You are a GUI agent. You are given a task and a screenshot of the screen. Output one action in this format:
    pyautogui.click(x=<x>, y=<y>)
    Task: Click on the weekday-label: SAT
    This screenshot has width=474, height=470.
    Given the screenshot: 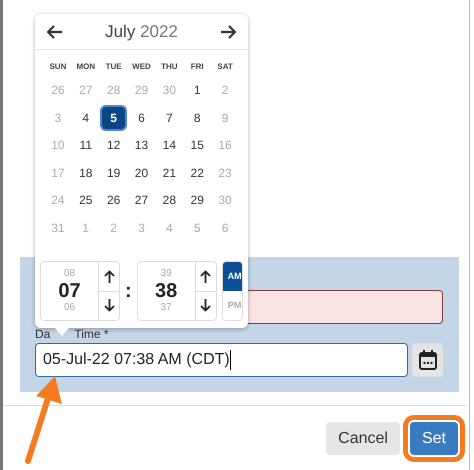 What is the action you would take?
    pyautogui.click(x=225, y=67)
    